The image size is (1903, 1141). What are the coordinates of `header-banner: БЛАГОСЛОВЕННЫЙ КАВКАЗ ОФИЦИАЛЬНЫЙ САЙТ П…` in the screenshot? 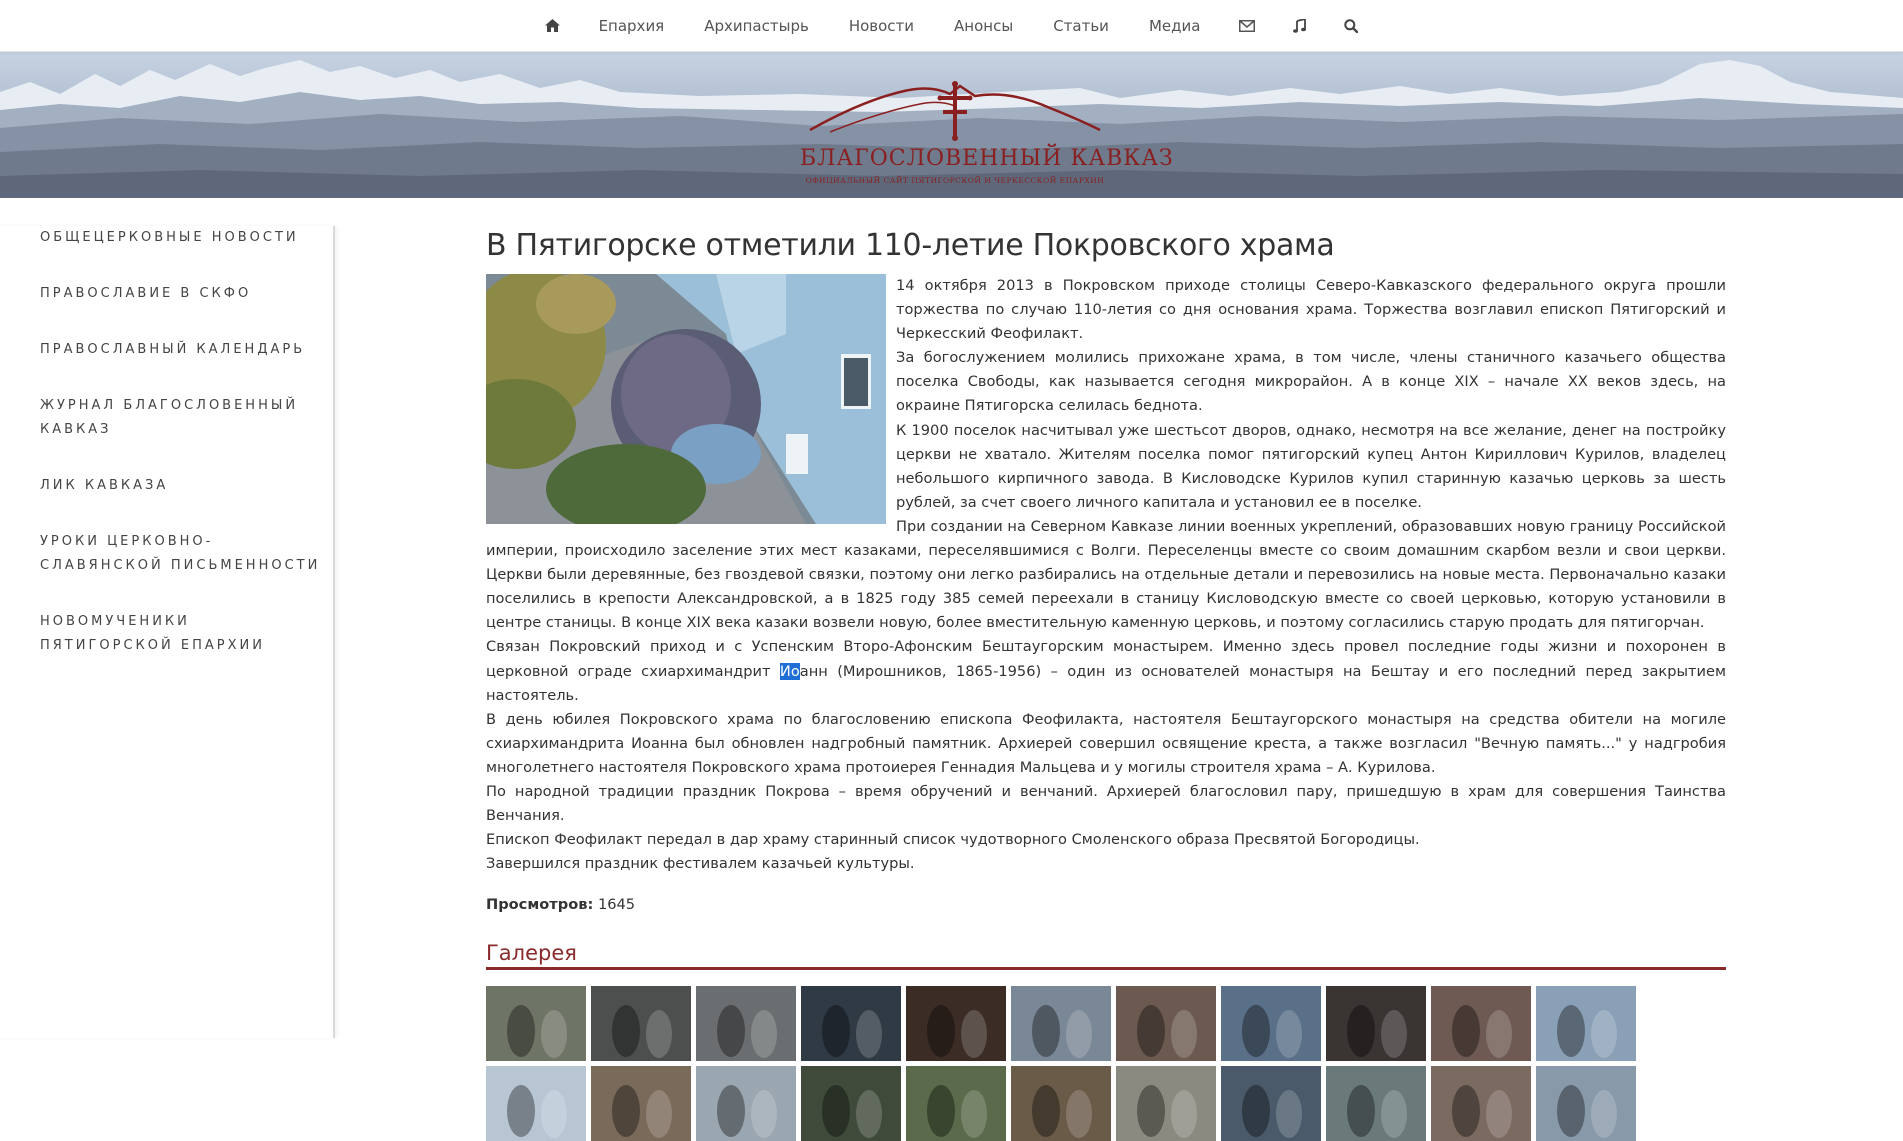 It's located at (951, 125).